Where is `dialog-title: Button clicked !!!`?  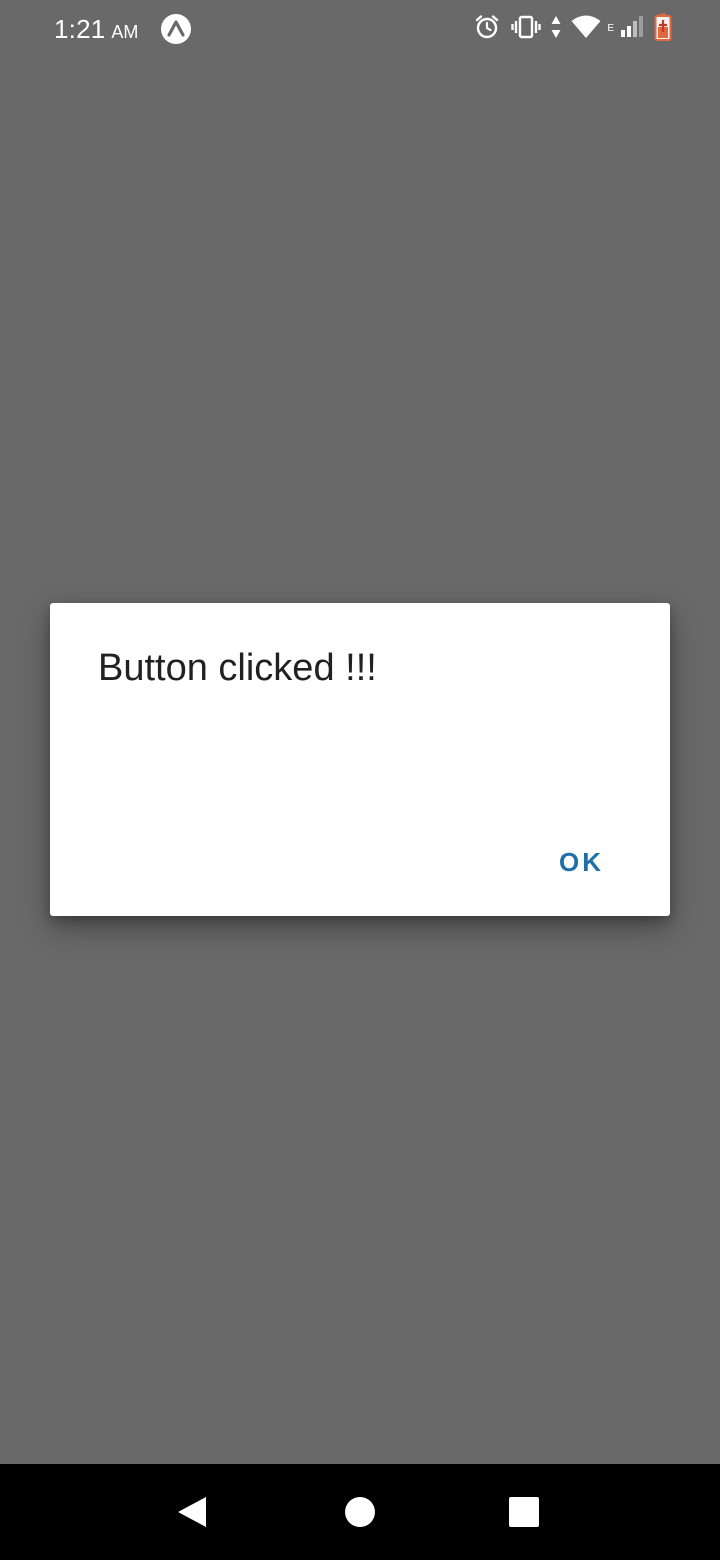 dialog-title: Button clicked !!! is located at coordinates (237, 668).